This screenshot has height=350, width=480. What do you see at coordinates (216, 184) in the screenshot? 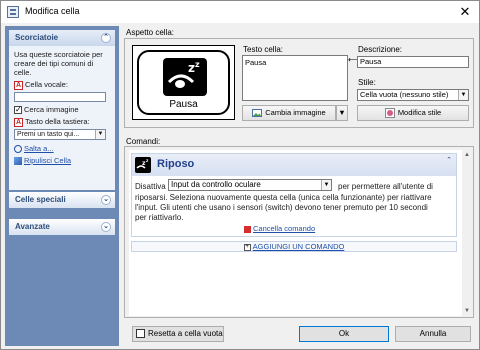
I see `action-value: Input da controllo oculare` at bounding box center [216, 184].